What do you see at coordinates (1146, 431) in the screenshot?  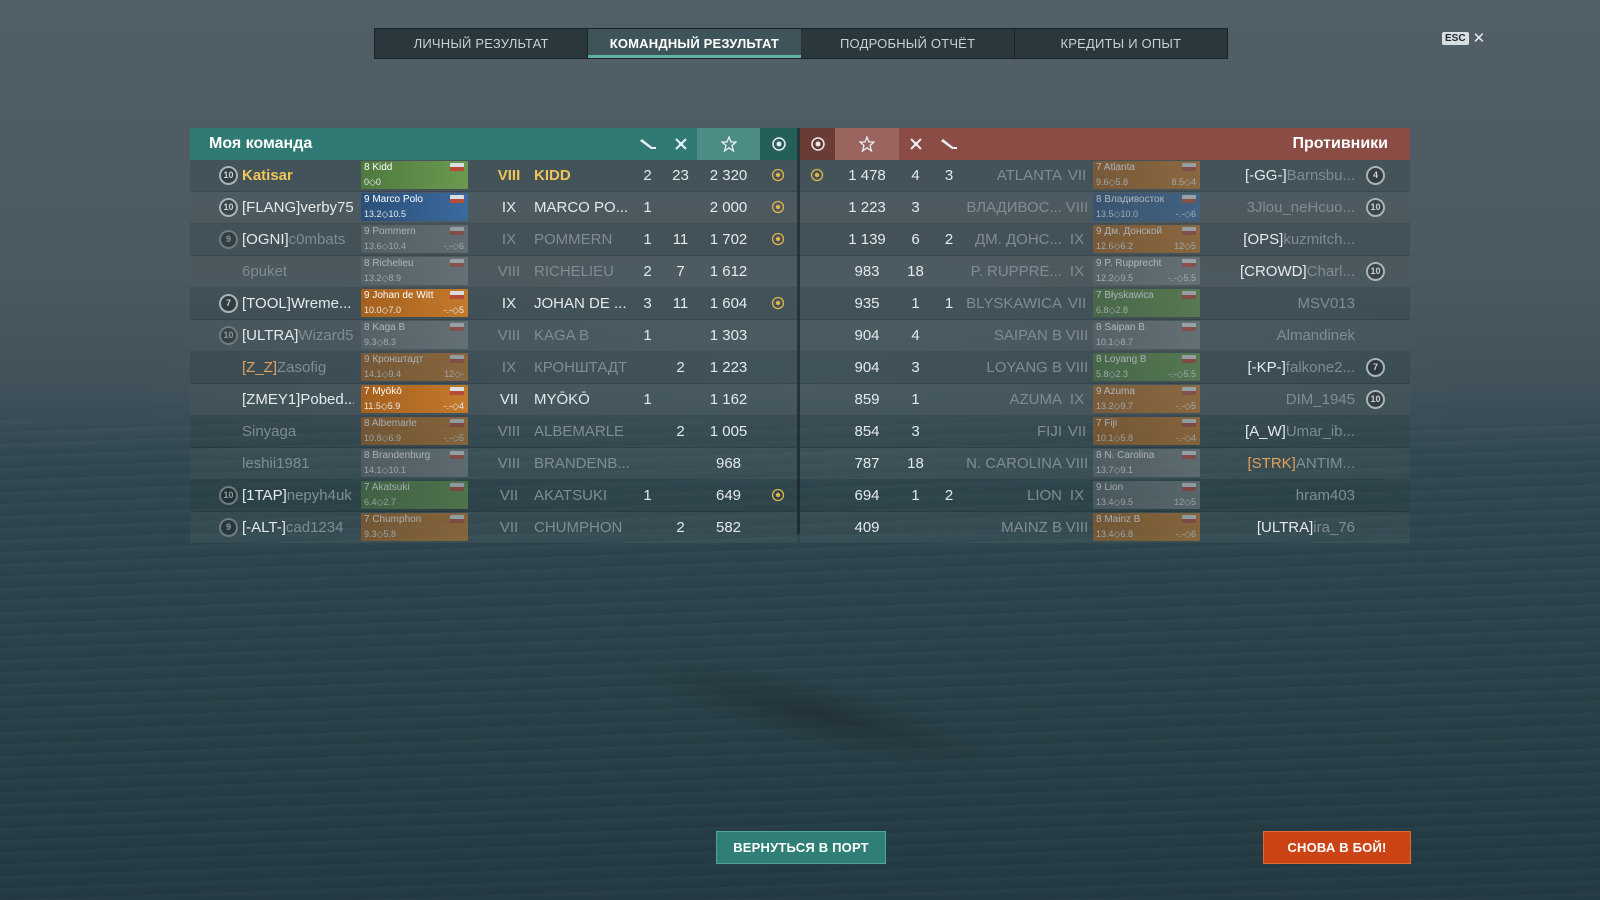 I see `ship-card: 7 Fiji 10.1◇5.8 -.-◇4` at bounding box center [1146, 431].